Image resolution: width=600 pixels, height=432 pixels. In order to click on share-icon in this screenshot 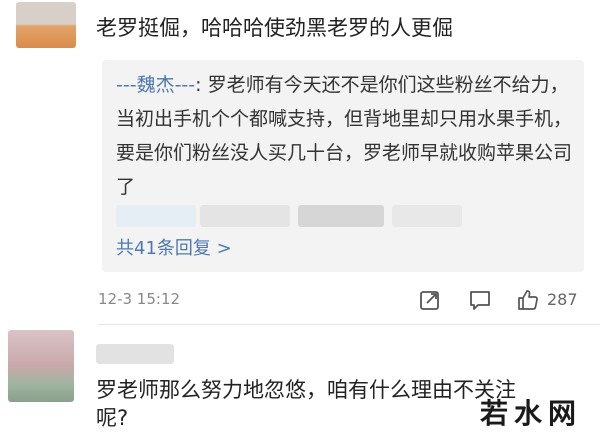, I will do `click(430, 300)`.